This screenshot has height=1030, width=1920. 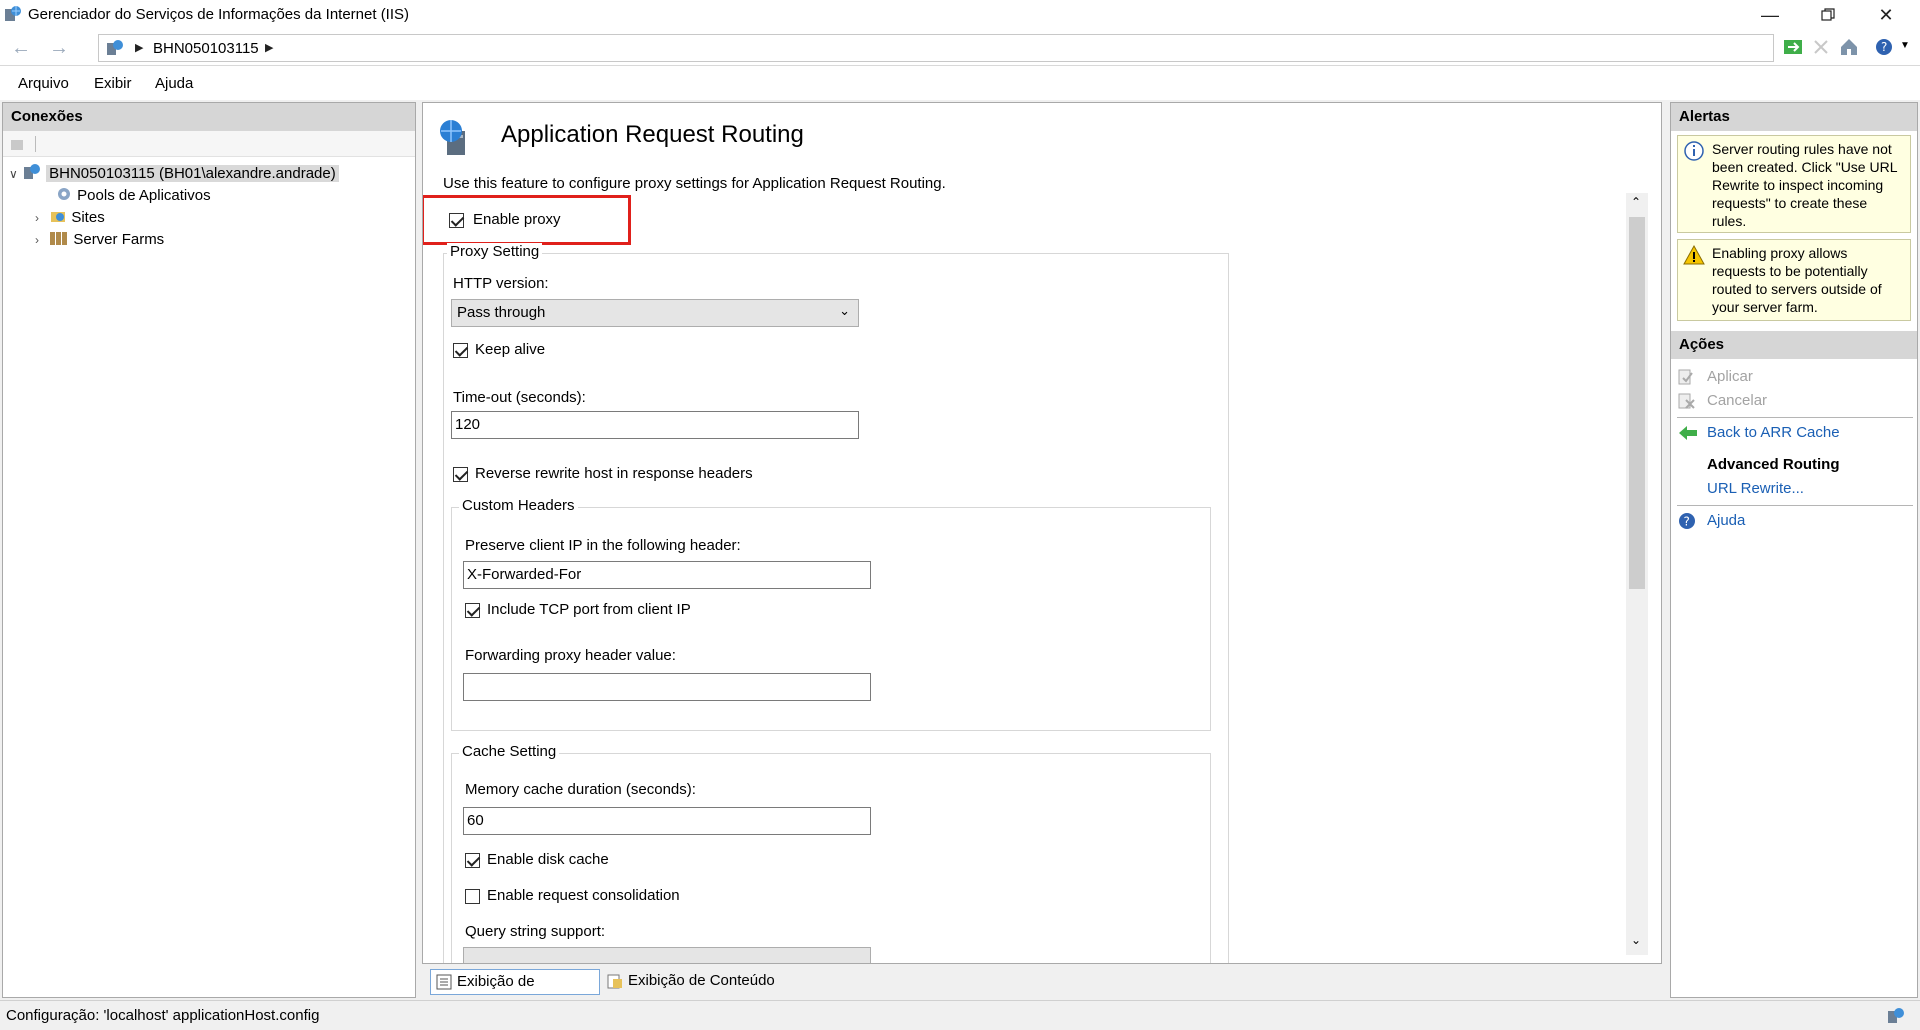 What do you see at coordinates (667, 821) in the screenshot?
I see `memory-cache-input: 60` at bounding box center [667, 821].